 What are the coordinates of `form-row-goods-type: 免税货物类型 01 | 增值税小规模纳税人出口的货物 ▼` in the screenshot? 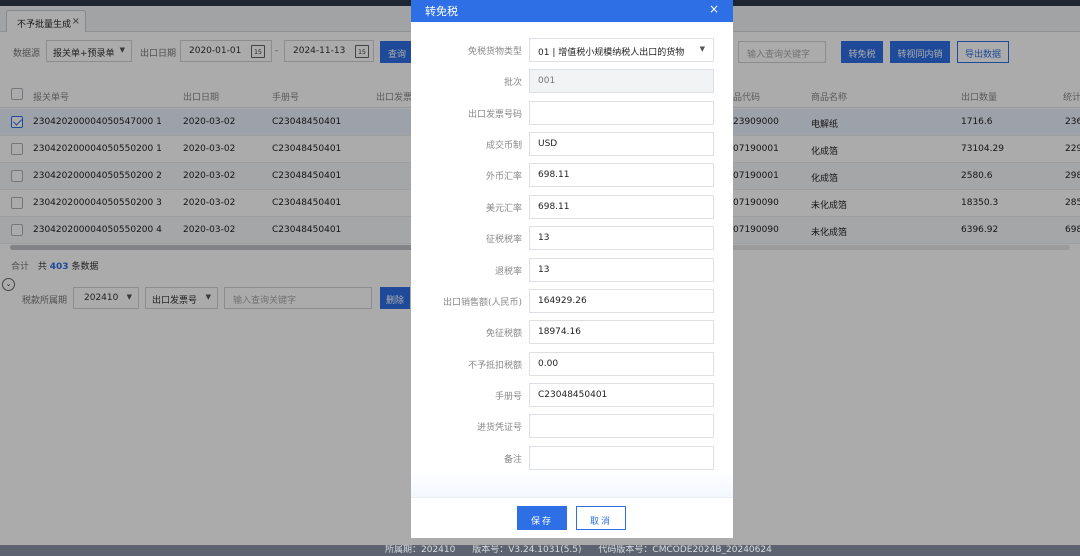 It's located at (572, 50).